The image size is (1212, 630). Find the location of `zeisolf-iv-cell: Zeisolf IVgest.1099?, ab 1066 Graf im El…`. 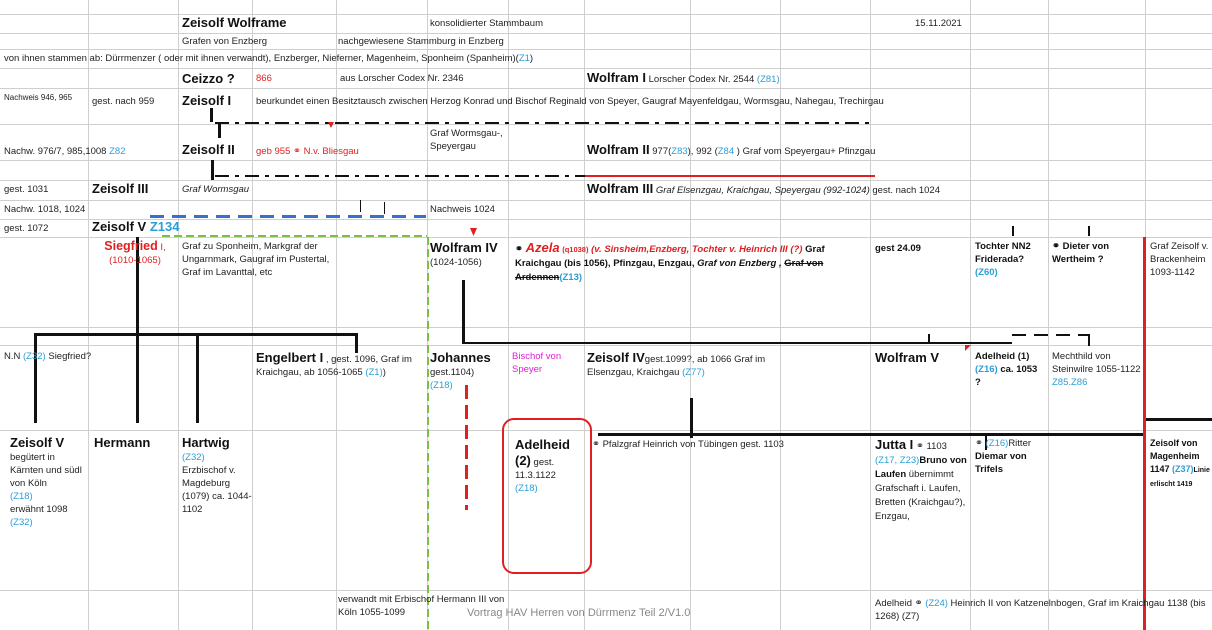

zeisolf-iv-cell: Zeisolf IVgest.1099?, ab 1066 Graf im El… is located at coordinates (676, 364).